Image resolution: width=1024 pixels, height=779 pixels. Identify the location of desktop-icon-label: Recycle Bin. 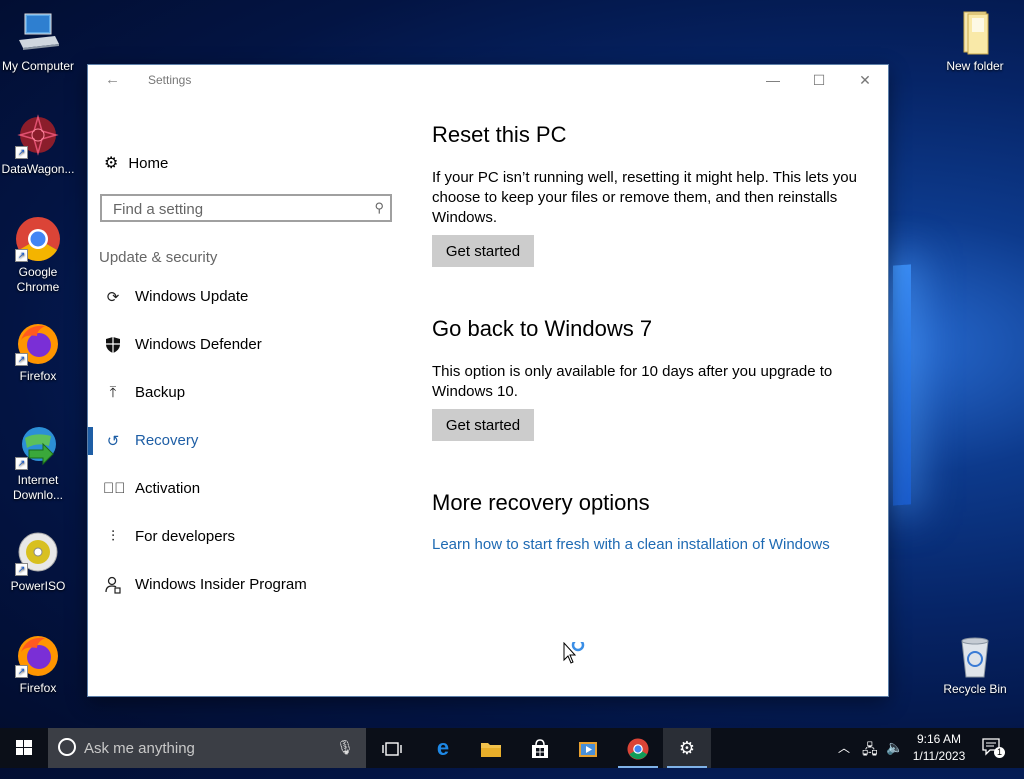
(975, 689).